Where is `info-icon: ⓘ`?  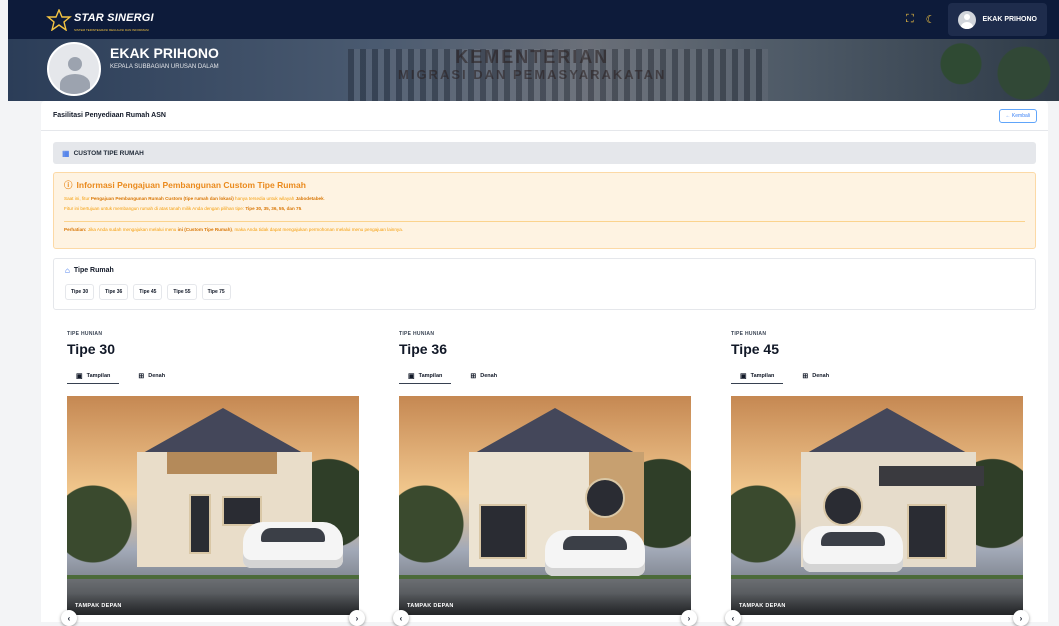 info-icon: ⓘ is located at coordinates (68, 185).